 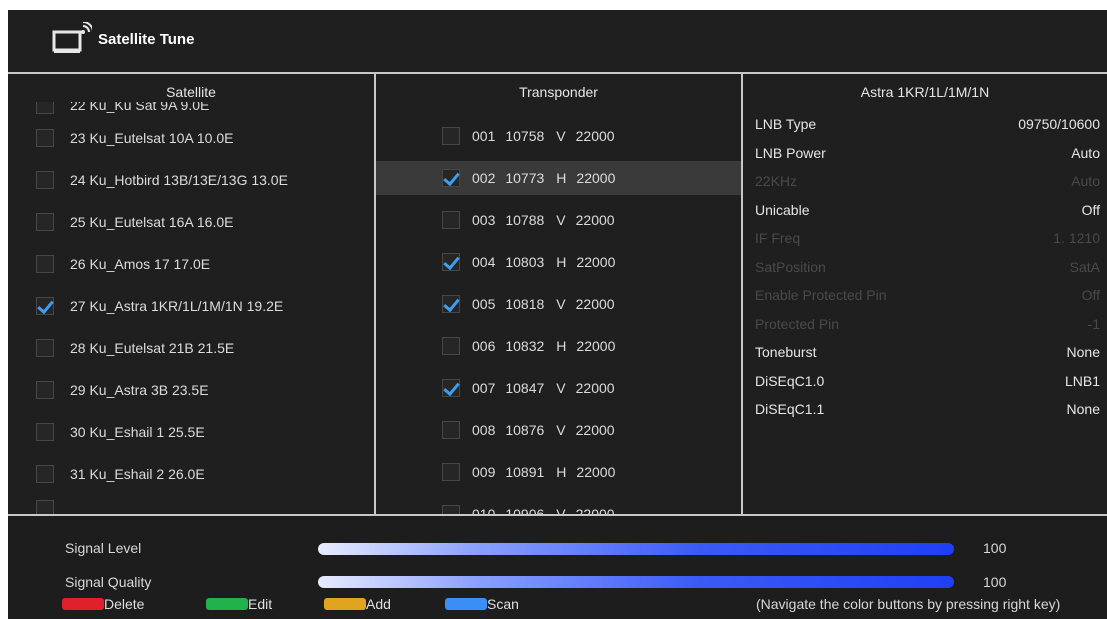 I want to click on setting-row: Toneburst None, so click(x=927, y=354).